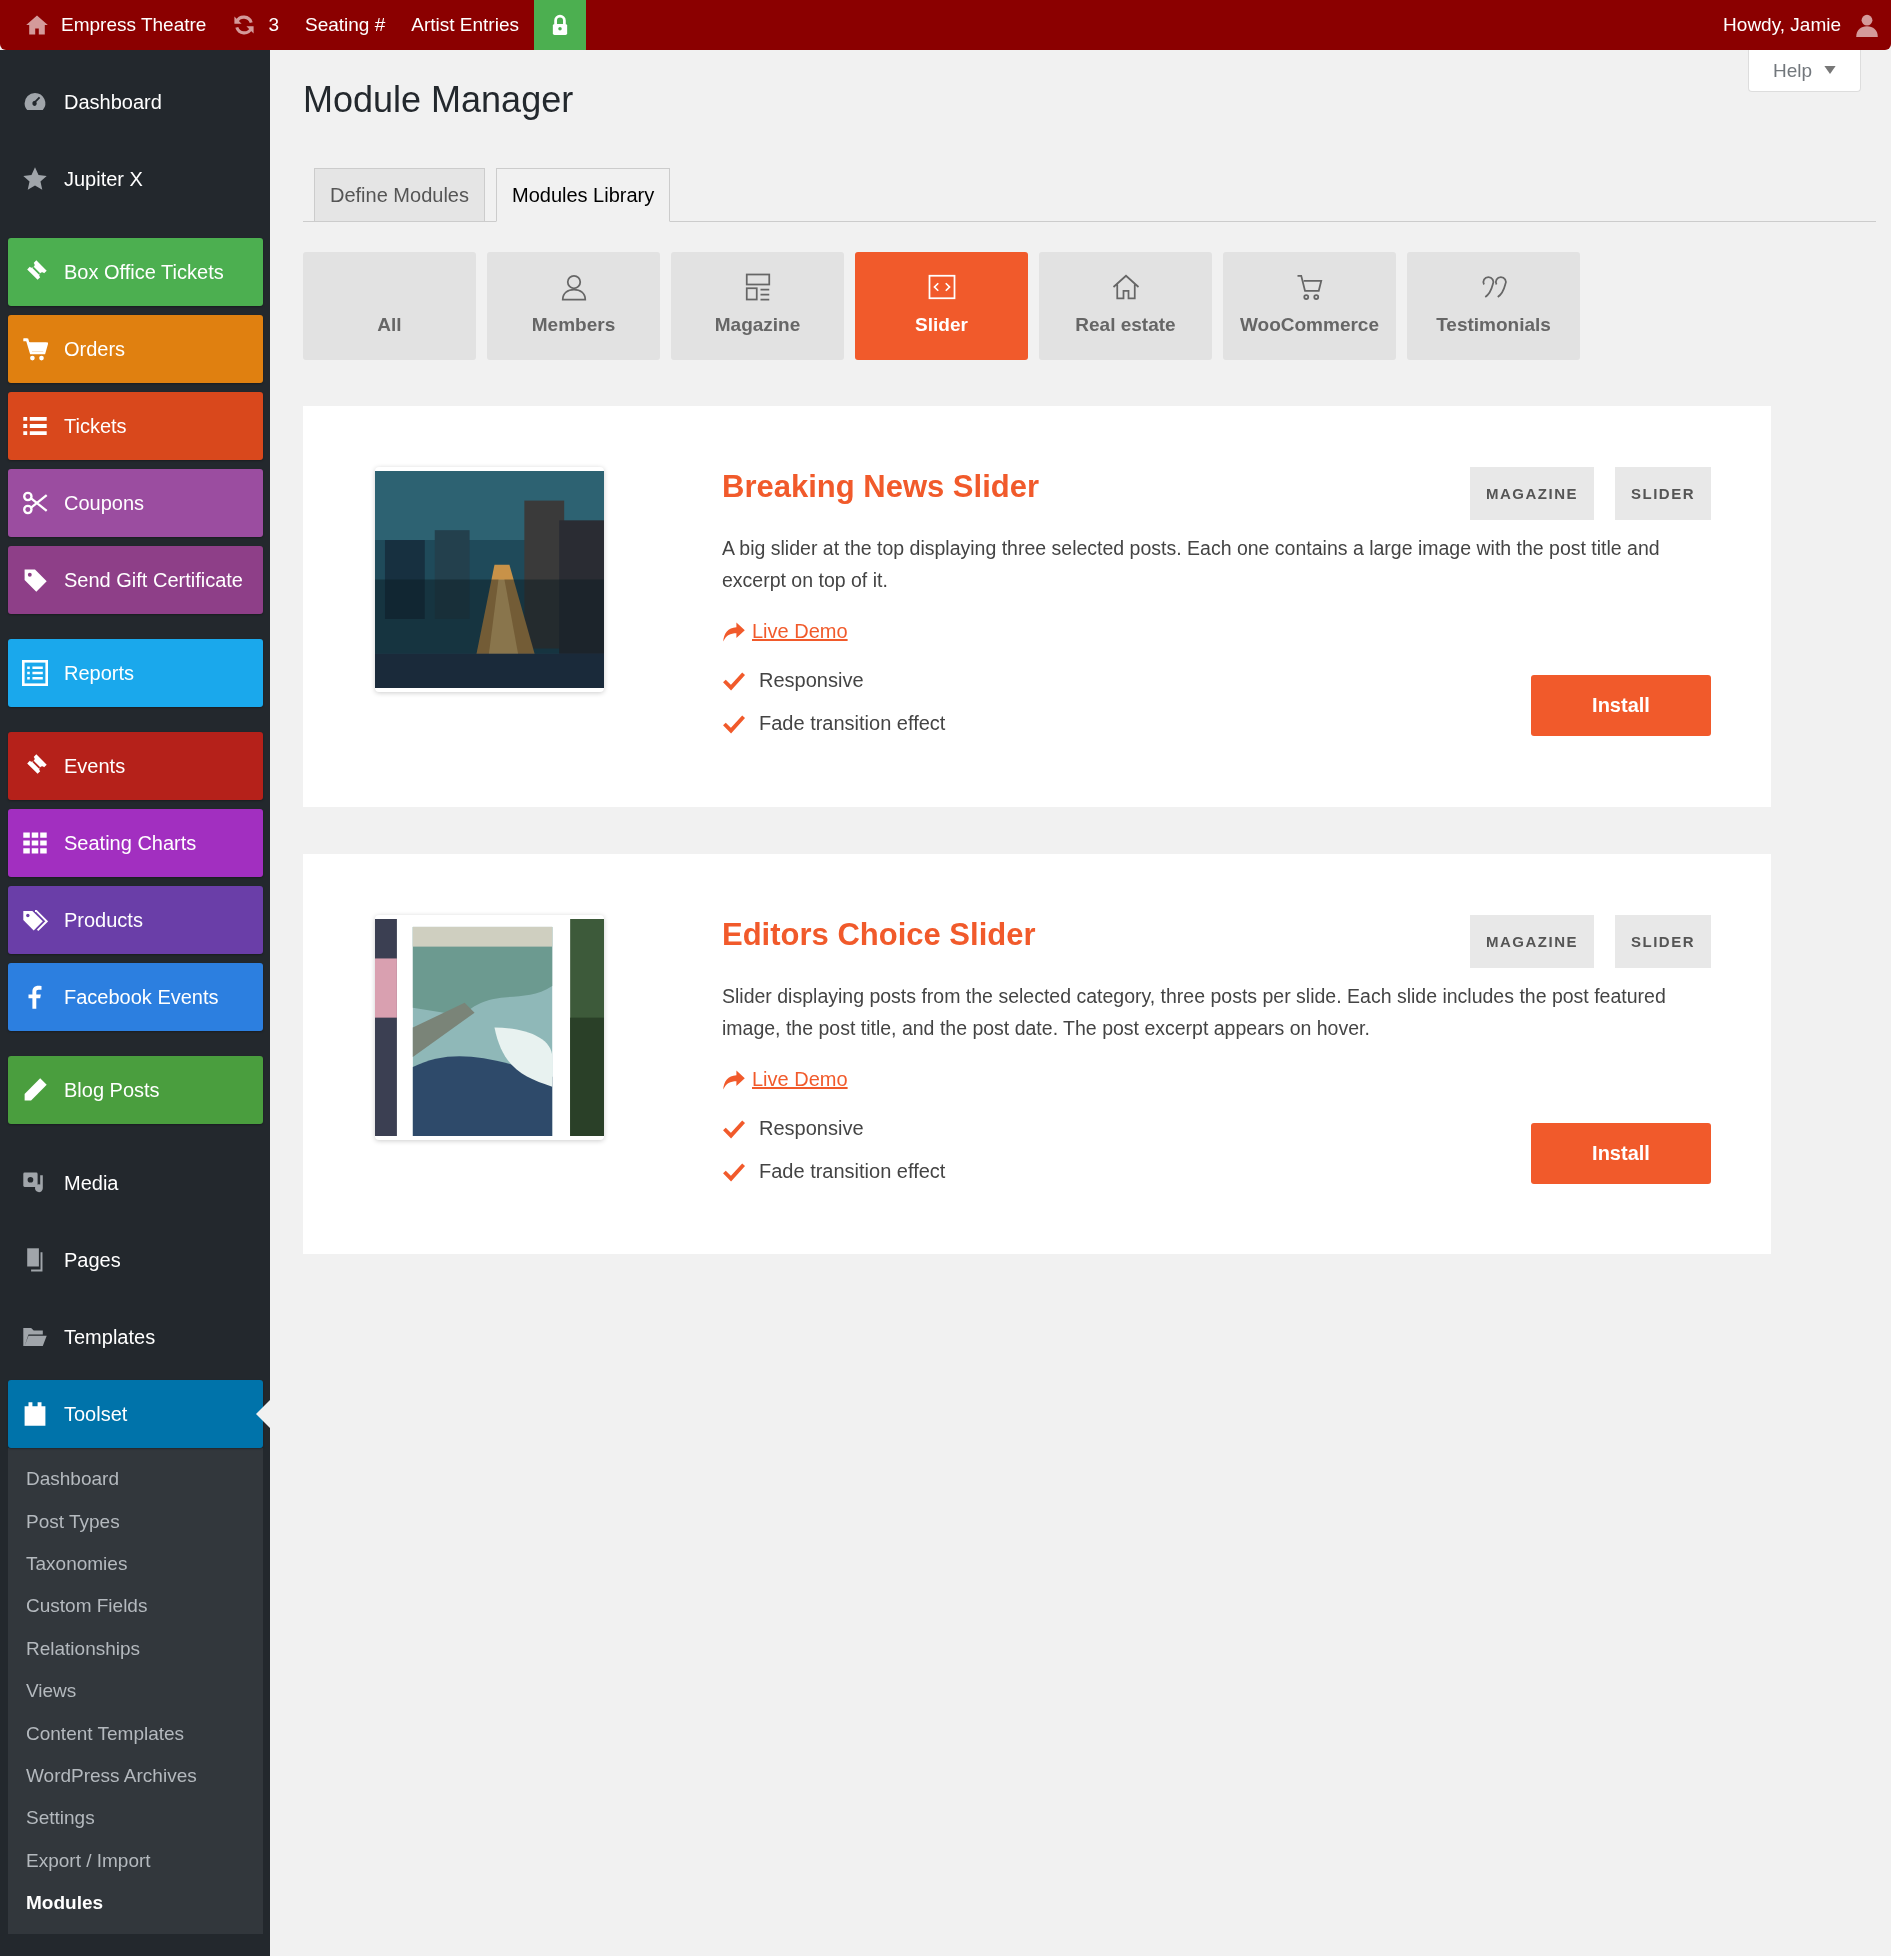 The image size is (1891, 1956). I want to click on submenu-item: Export / Import, so click(135, 1860).